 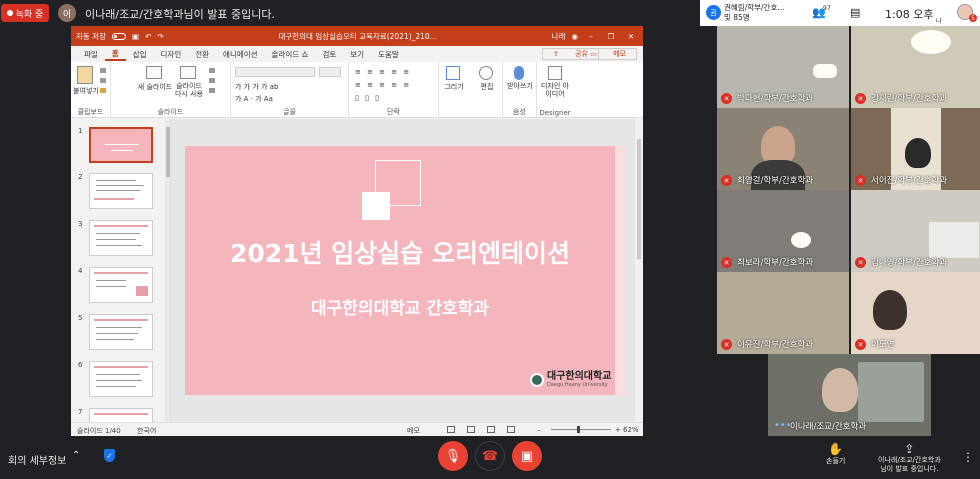 What do you see at coordinates (91, 54) in the screenshot?
I see `tab-file: 파일` at bounding box center [91, 54].